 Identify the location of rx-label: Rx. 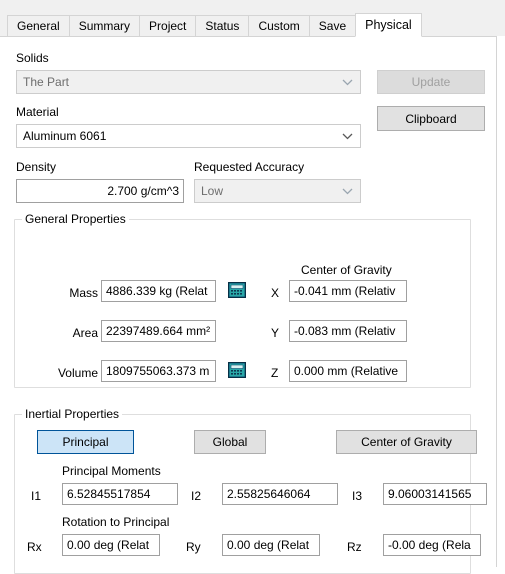
(34, 547).